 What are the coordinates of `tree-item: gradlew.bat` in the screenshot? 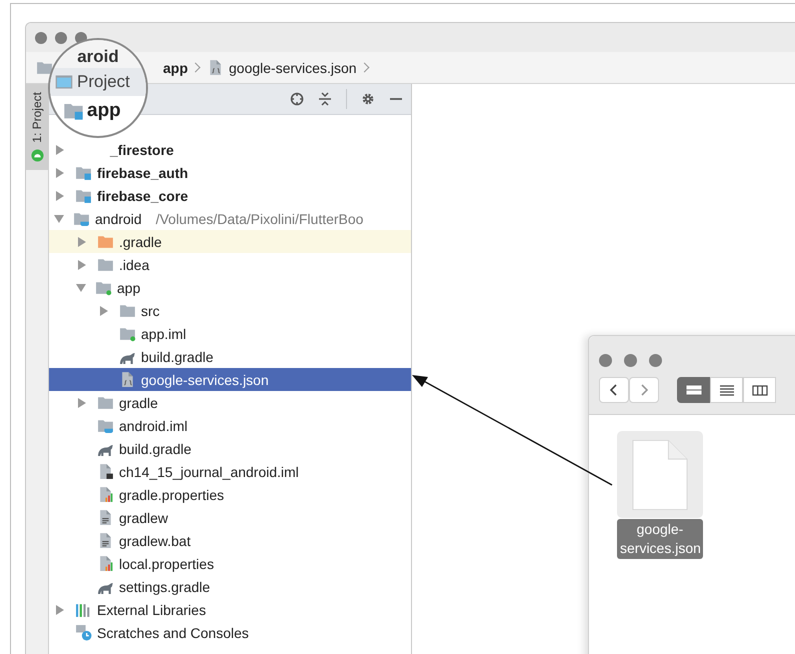 It's located at (230, 540).